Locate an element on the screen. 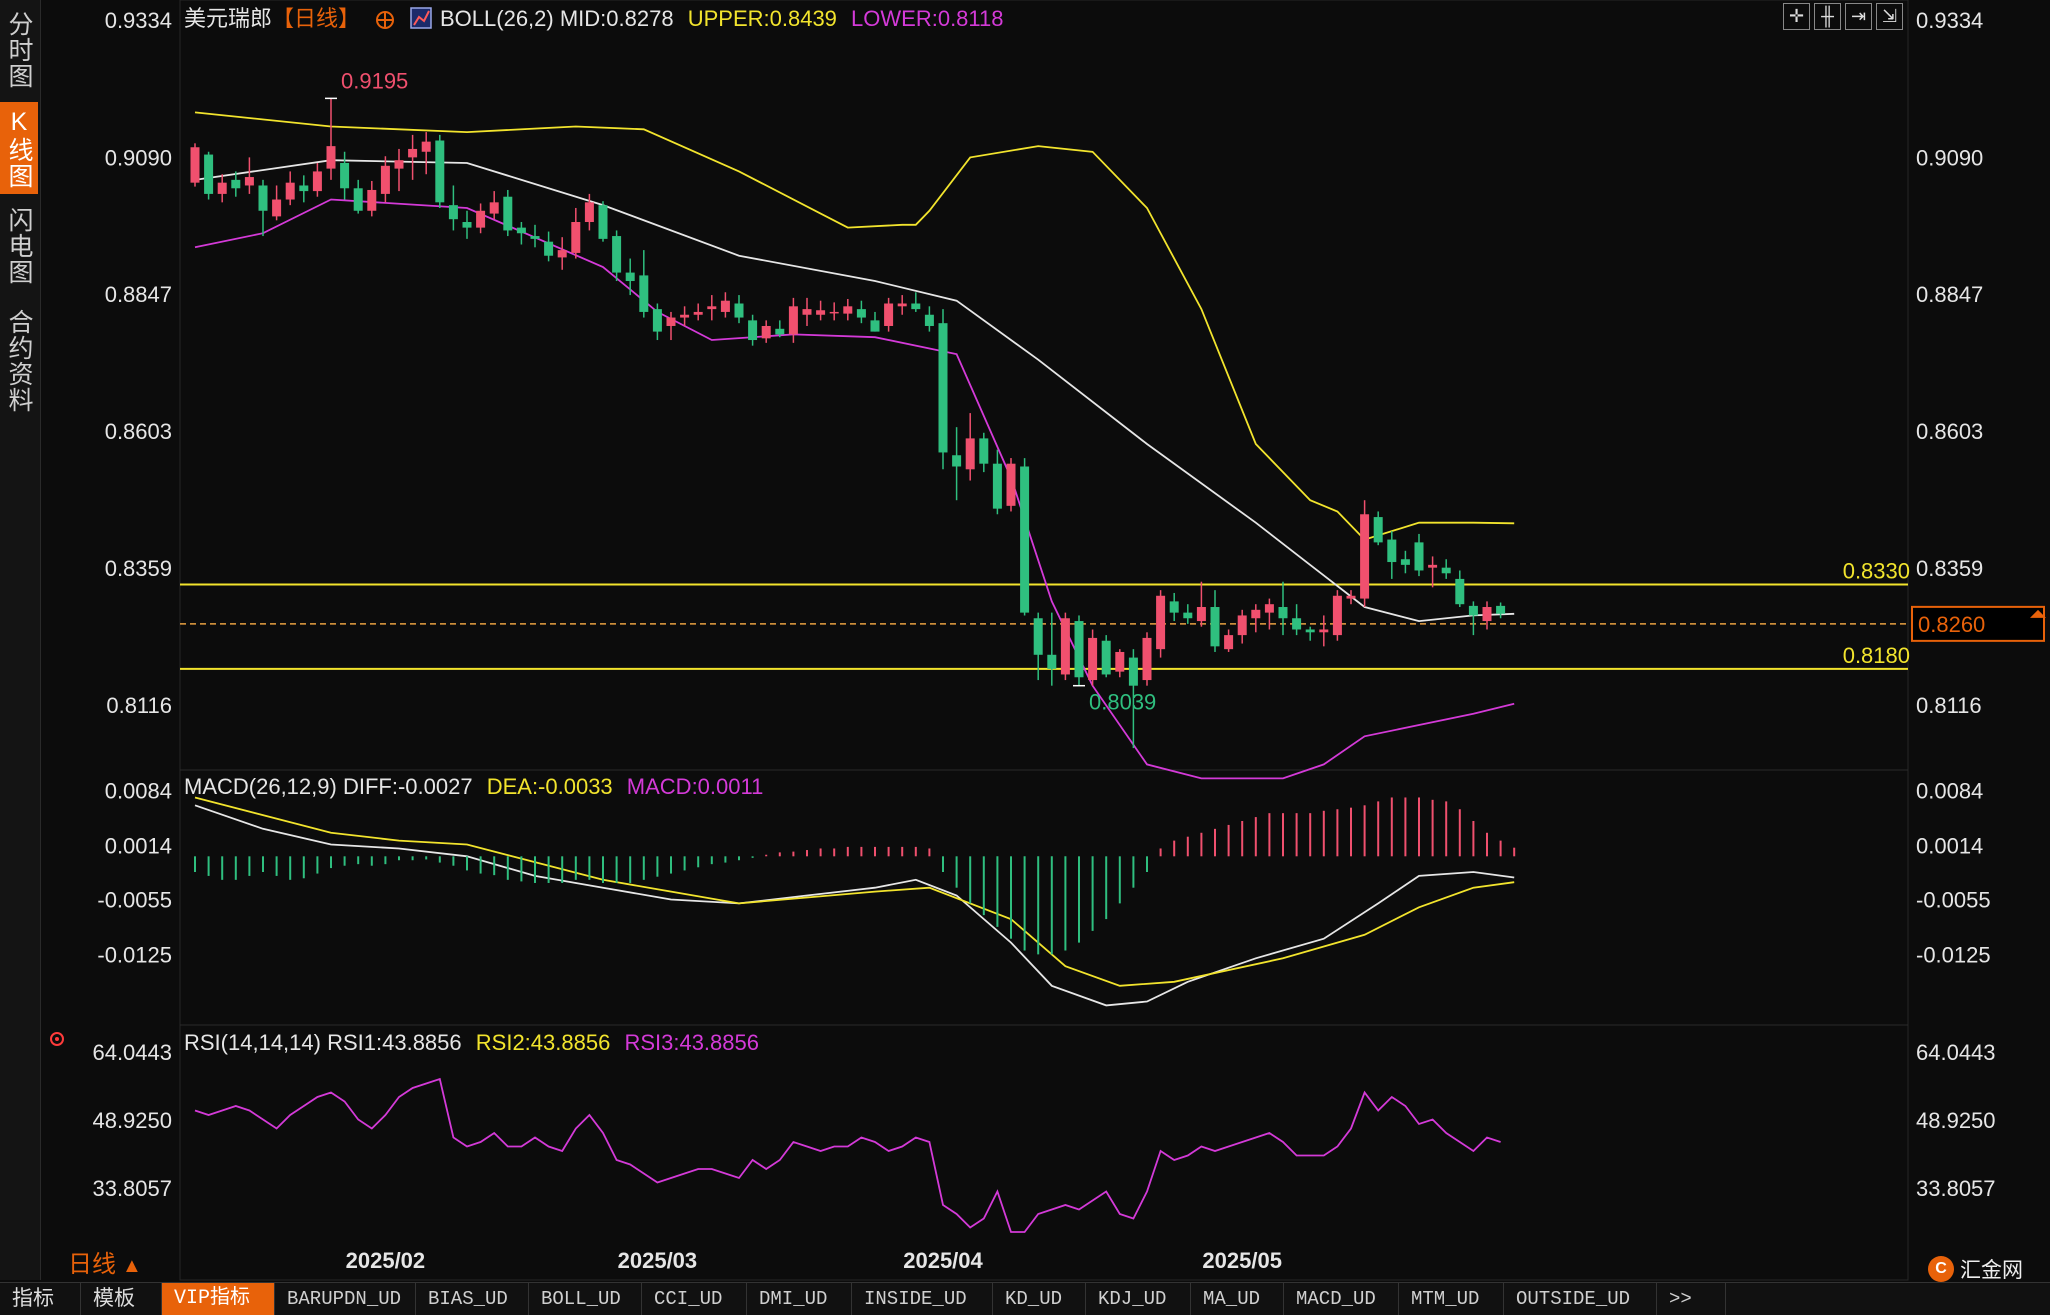  tab-kdj: KDJ_UD is located at coordinates (1138, 1299).